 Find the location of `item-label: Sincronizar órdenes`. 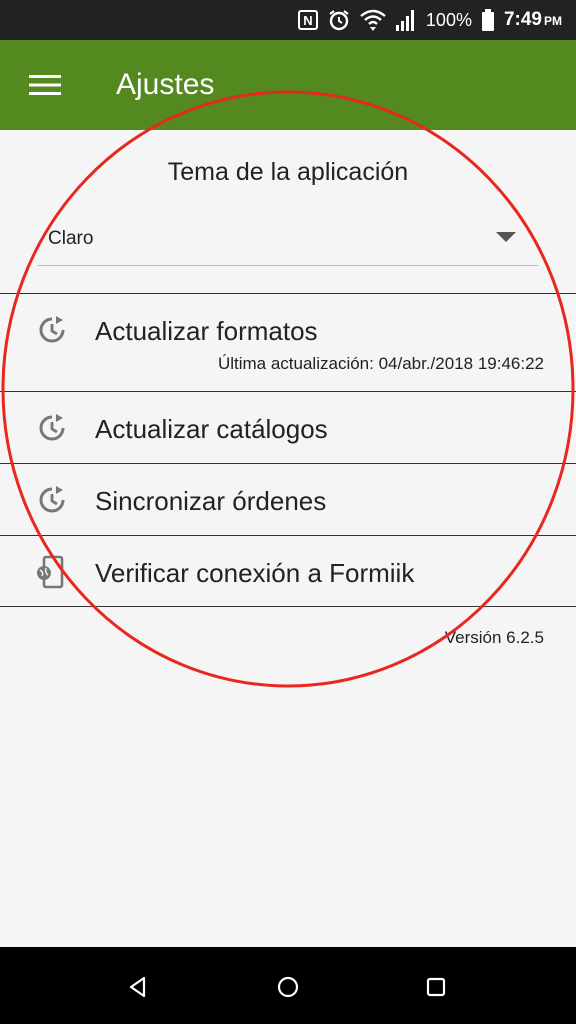

item-label: Sincronizar órdenes is located at coordinates (211, 501).